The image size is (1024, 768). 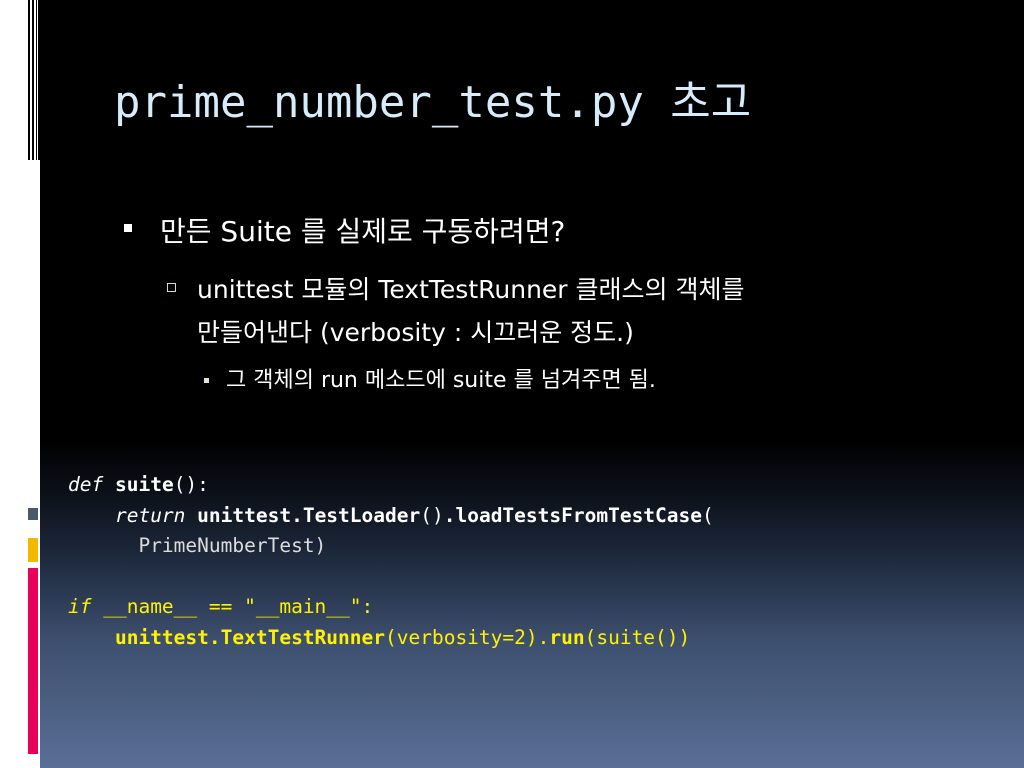 I want to click on bullet-square-marker, so click(x=128, y=228).